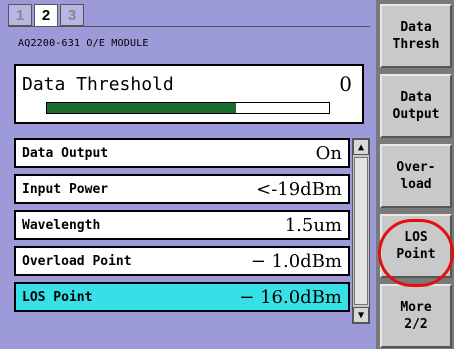  Describe the element at coordinates (98, 84) in the screenshot. I see `threshold-label: Data Threshold` at that location.